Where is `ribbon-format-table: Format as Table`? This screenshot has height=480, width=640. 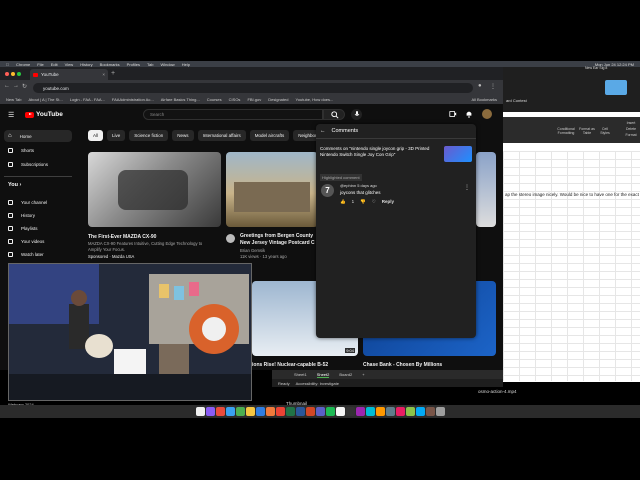 ribbon-format-table: Format as Table is located at coordinates (587, 131).